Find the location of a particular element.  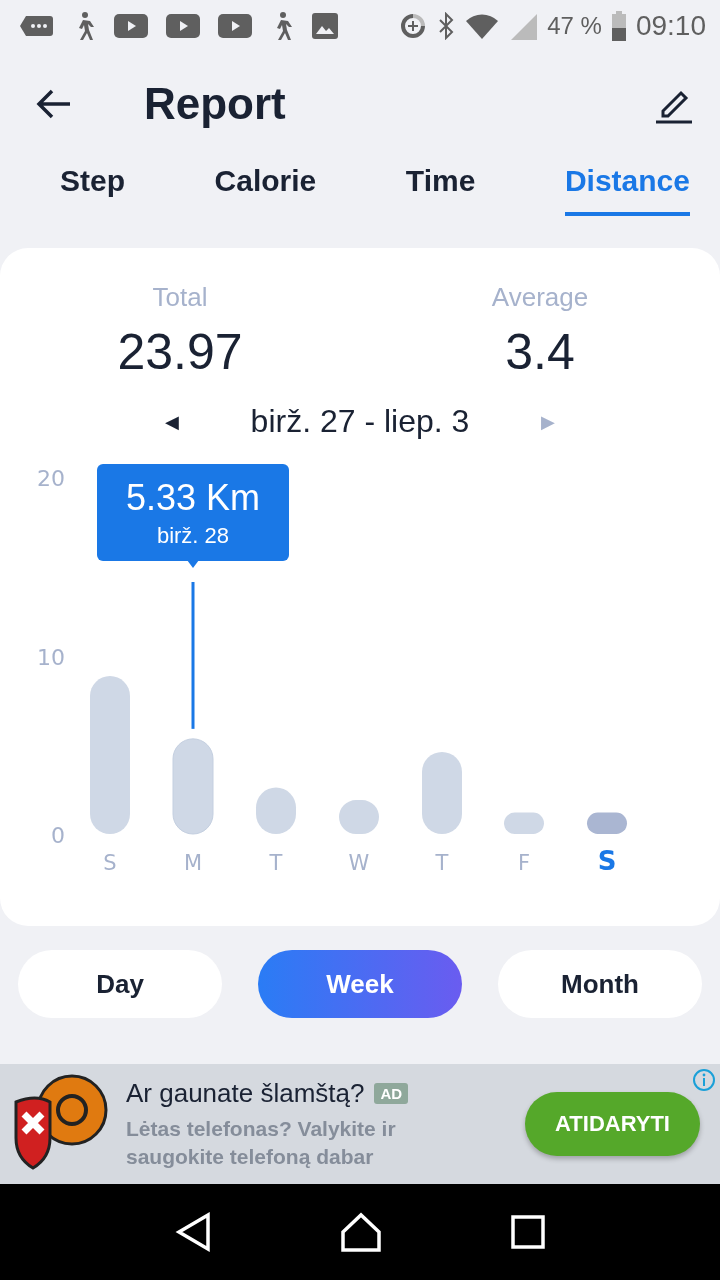

wifi-icon is located at coordinates (482, 26).